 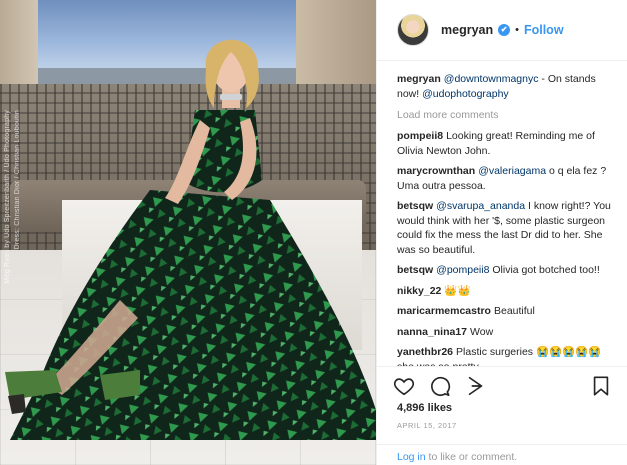 What do you see at coordinates (436, 171) in the screenshot?
I see `comment-username: marycrownthan` at bounding box center [436, 171].